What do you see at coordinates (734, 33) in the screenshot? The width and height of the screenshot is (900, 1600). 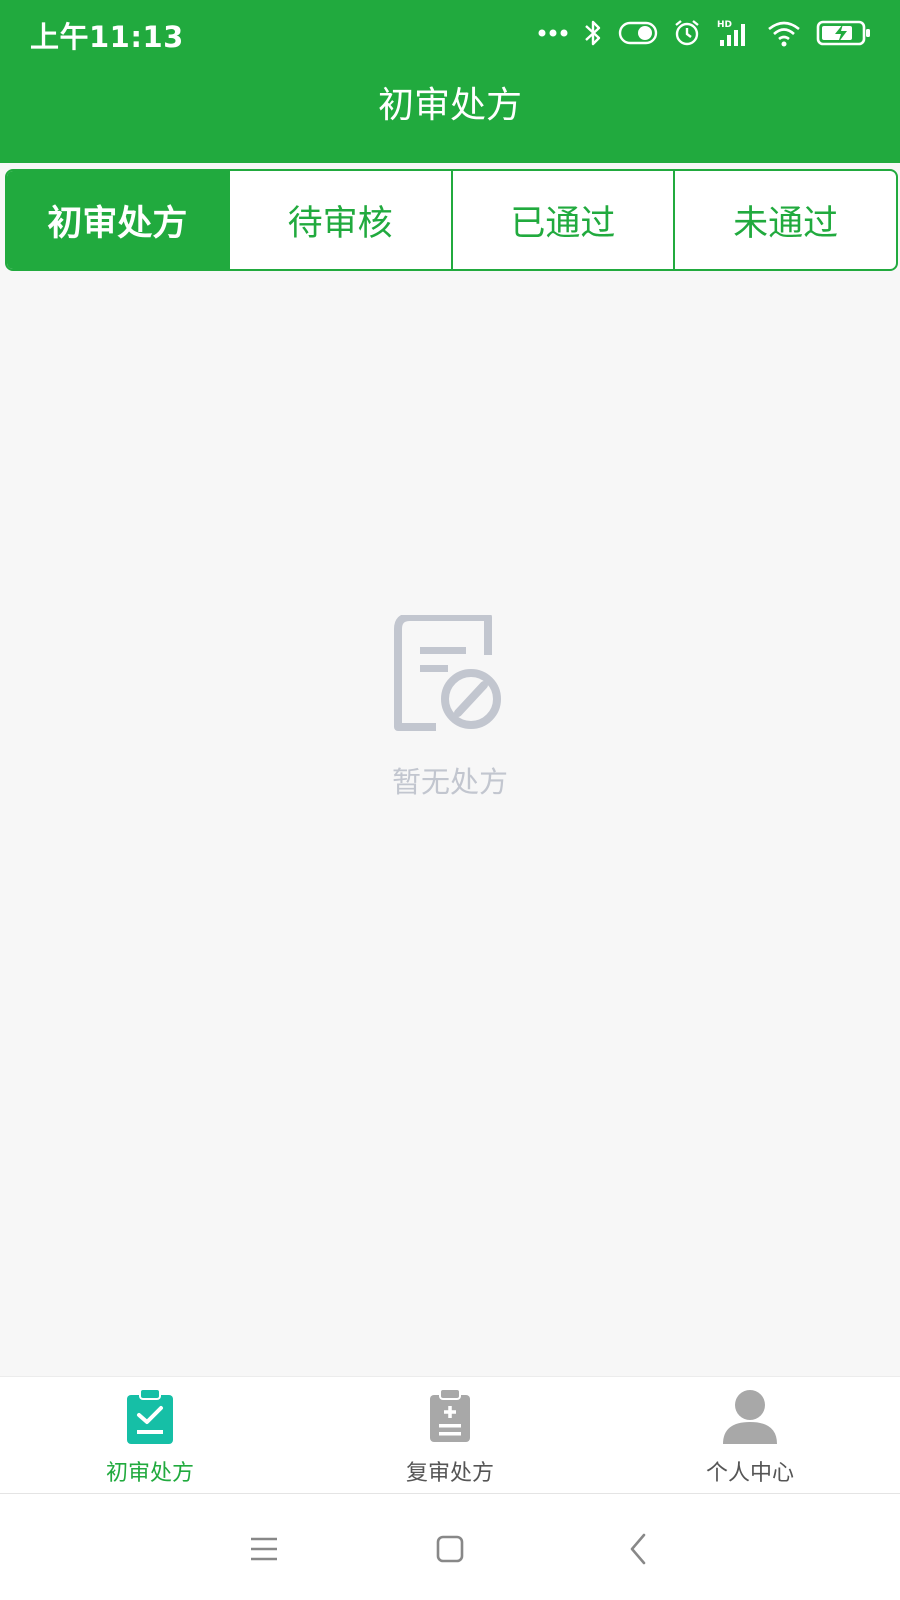 I see `hd-signal-icon: HD` at bounding box center [734, 33].